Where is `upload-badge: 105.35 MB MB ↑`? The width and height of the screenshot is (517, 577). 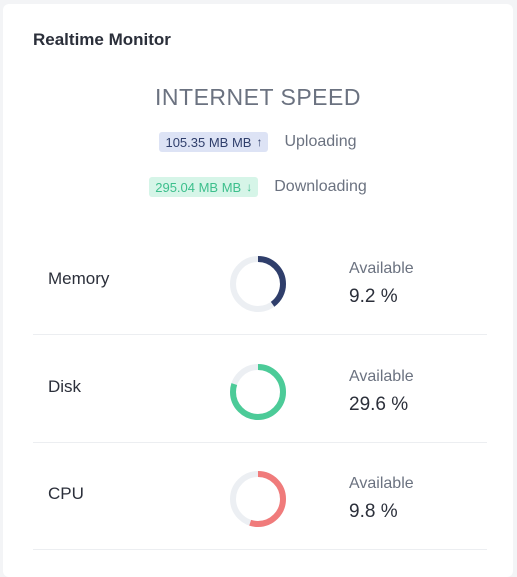 upload-badge: 105.35 MB MB ↑ is located at coordinates (214, 142).